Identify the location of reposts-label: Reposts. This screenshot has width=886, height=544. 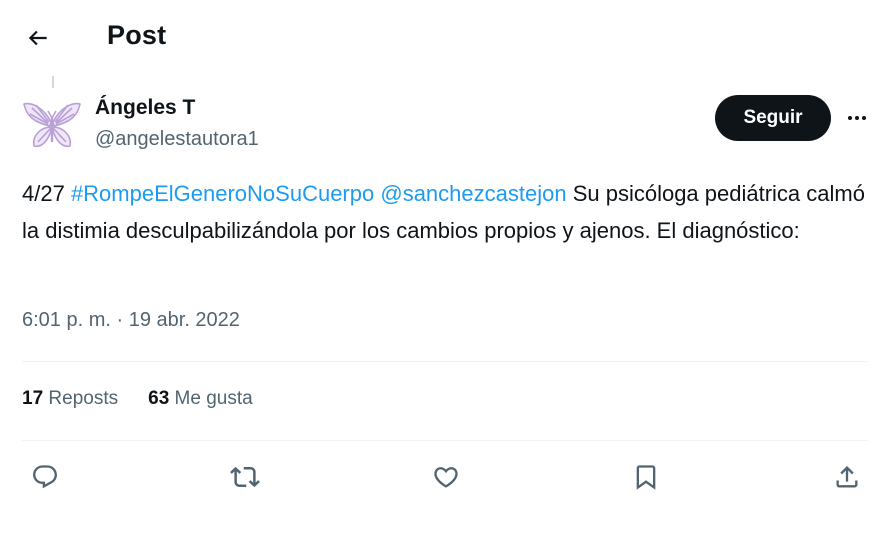
(83, 398).